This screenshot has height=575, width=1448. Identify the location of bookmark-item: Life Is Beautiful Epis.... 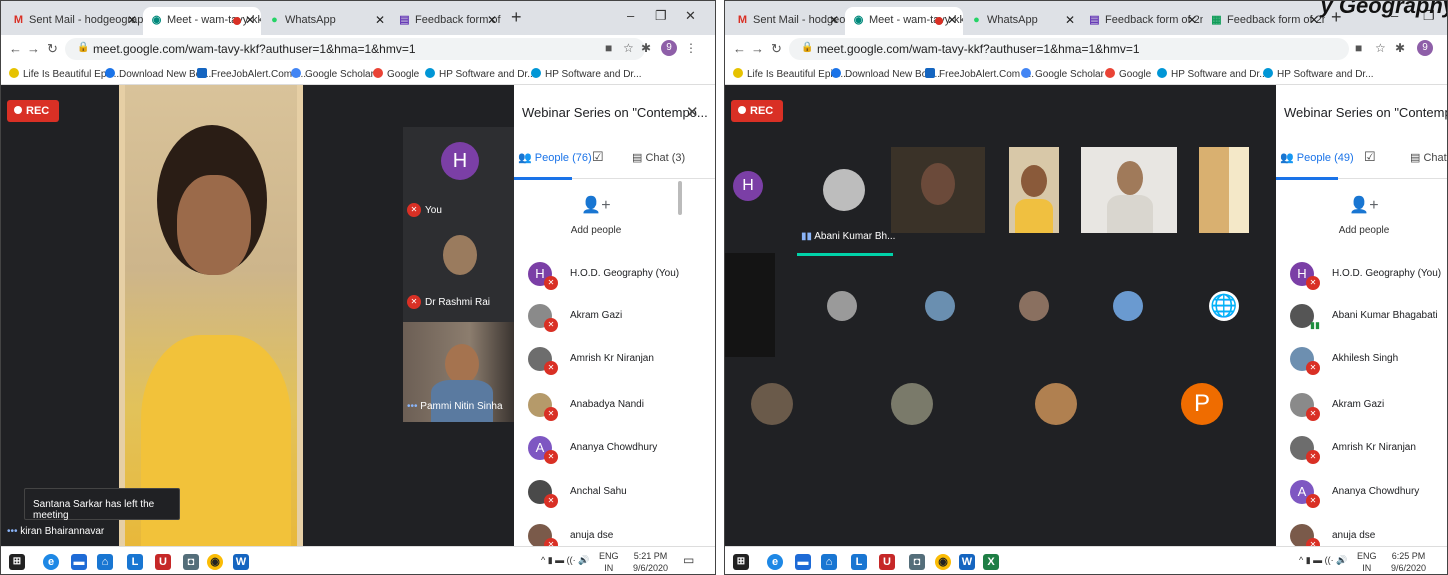
(789, 74).